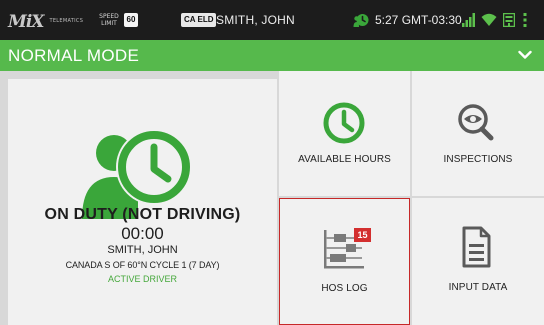 The height and width of the screenshot is (325, 544). I want to click on magnifier-eye-icon, so click(476, 122).